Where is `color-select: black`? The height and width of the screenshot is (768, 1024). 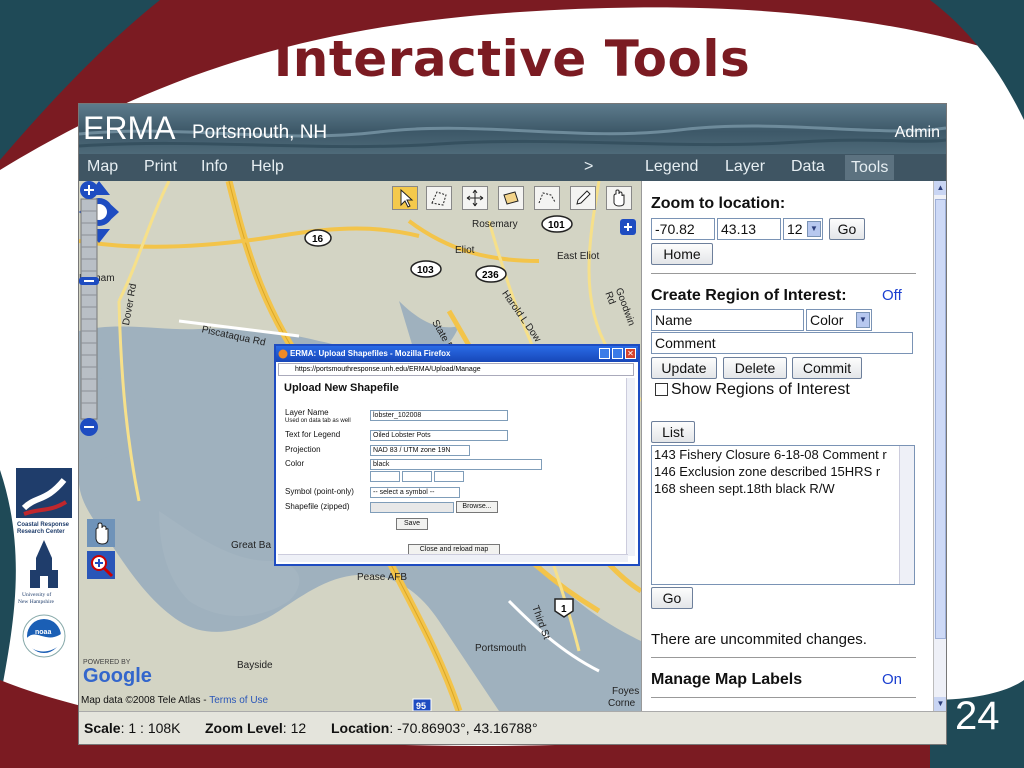 color-select: black is located at coordinates (456, 464).